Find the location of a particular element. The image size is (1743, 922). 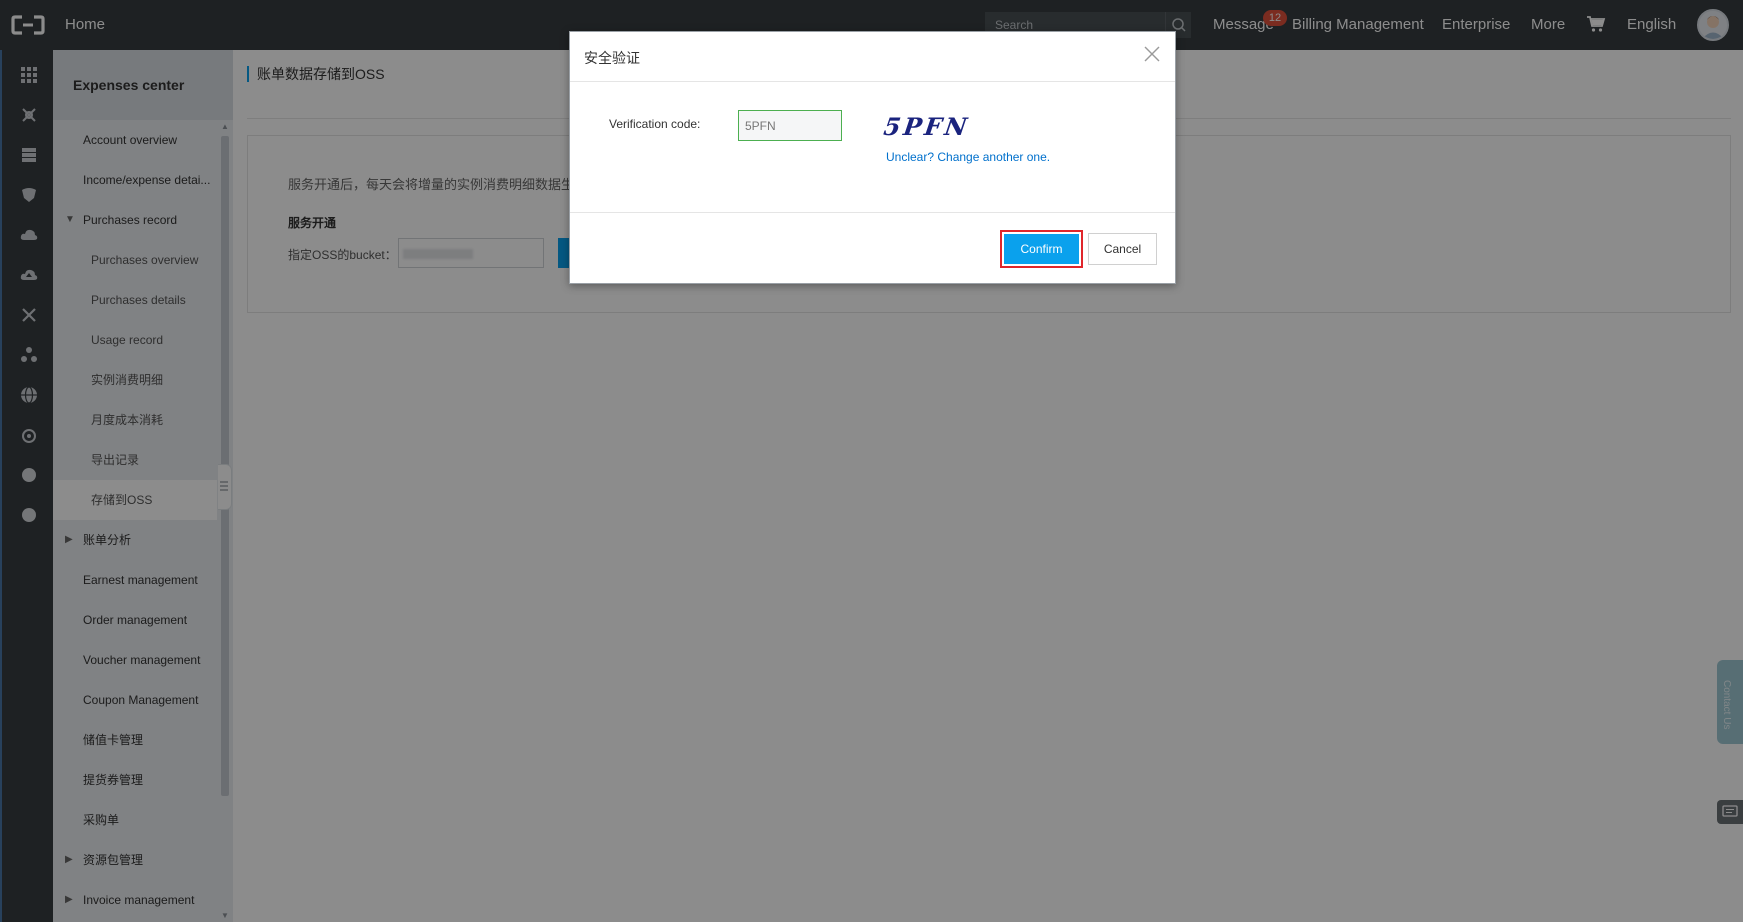

cancel-button: Cancel is located at coordinates (1122, 249).